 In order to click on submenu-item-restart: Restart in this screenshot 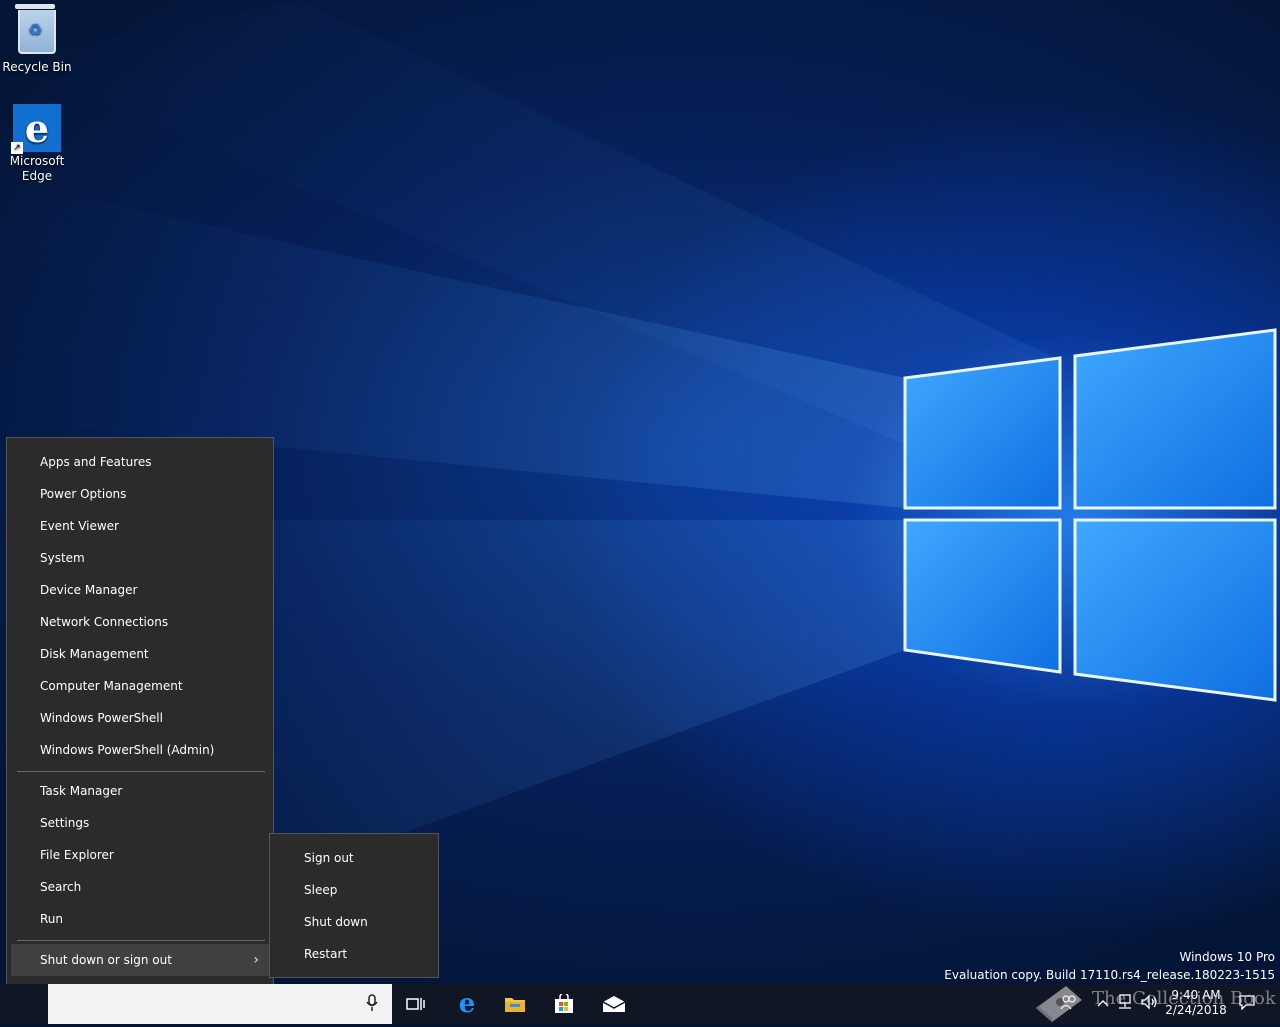, I will do `click(354, 954)`.